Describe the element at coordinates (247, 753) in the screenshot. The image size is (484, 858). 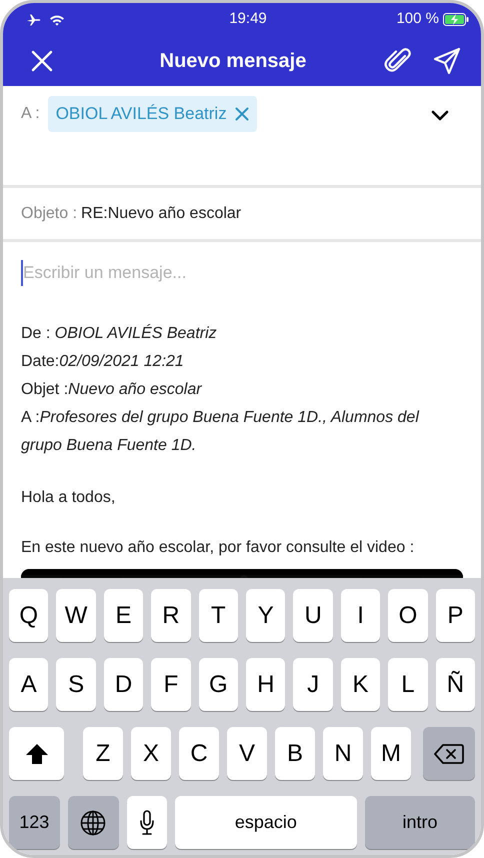
I see `letter-key: V` at that location.